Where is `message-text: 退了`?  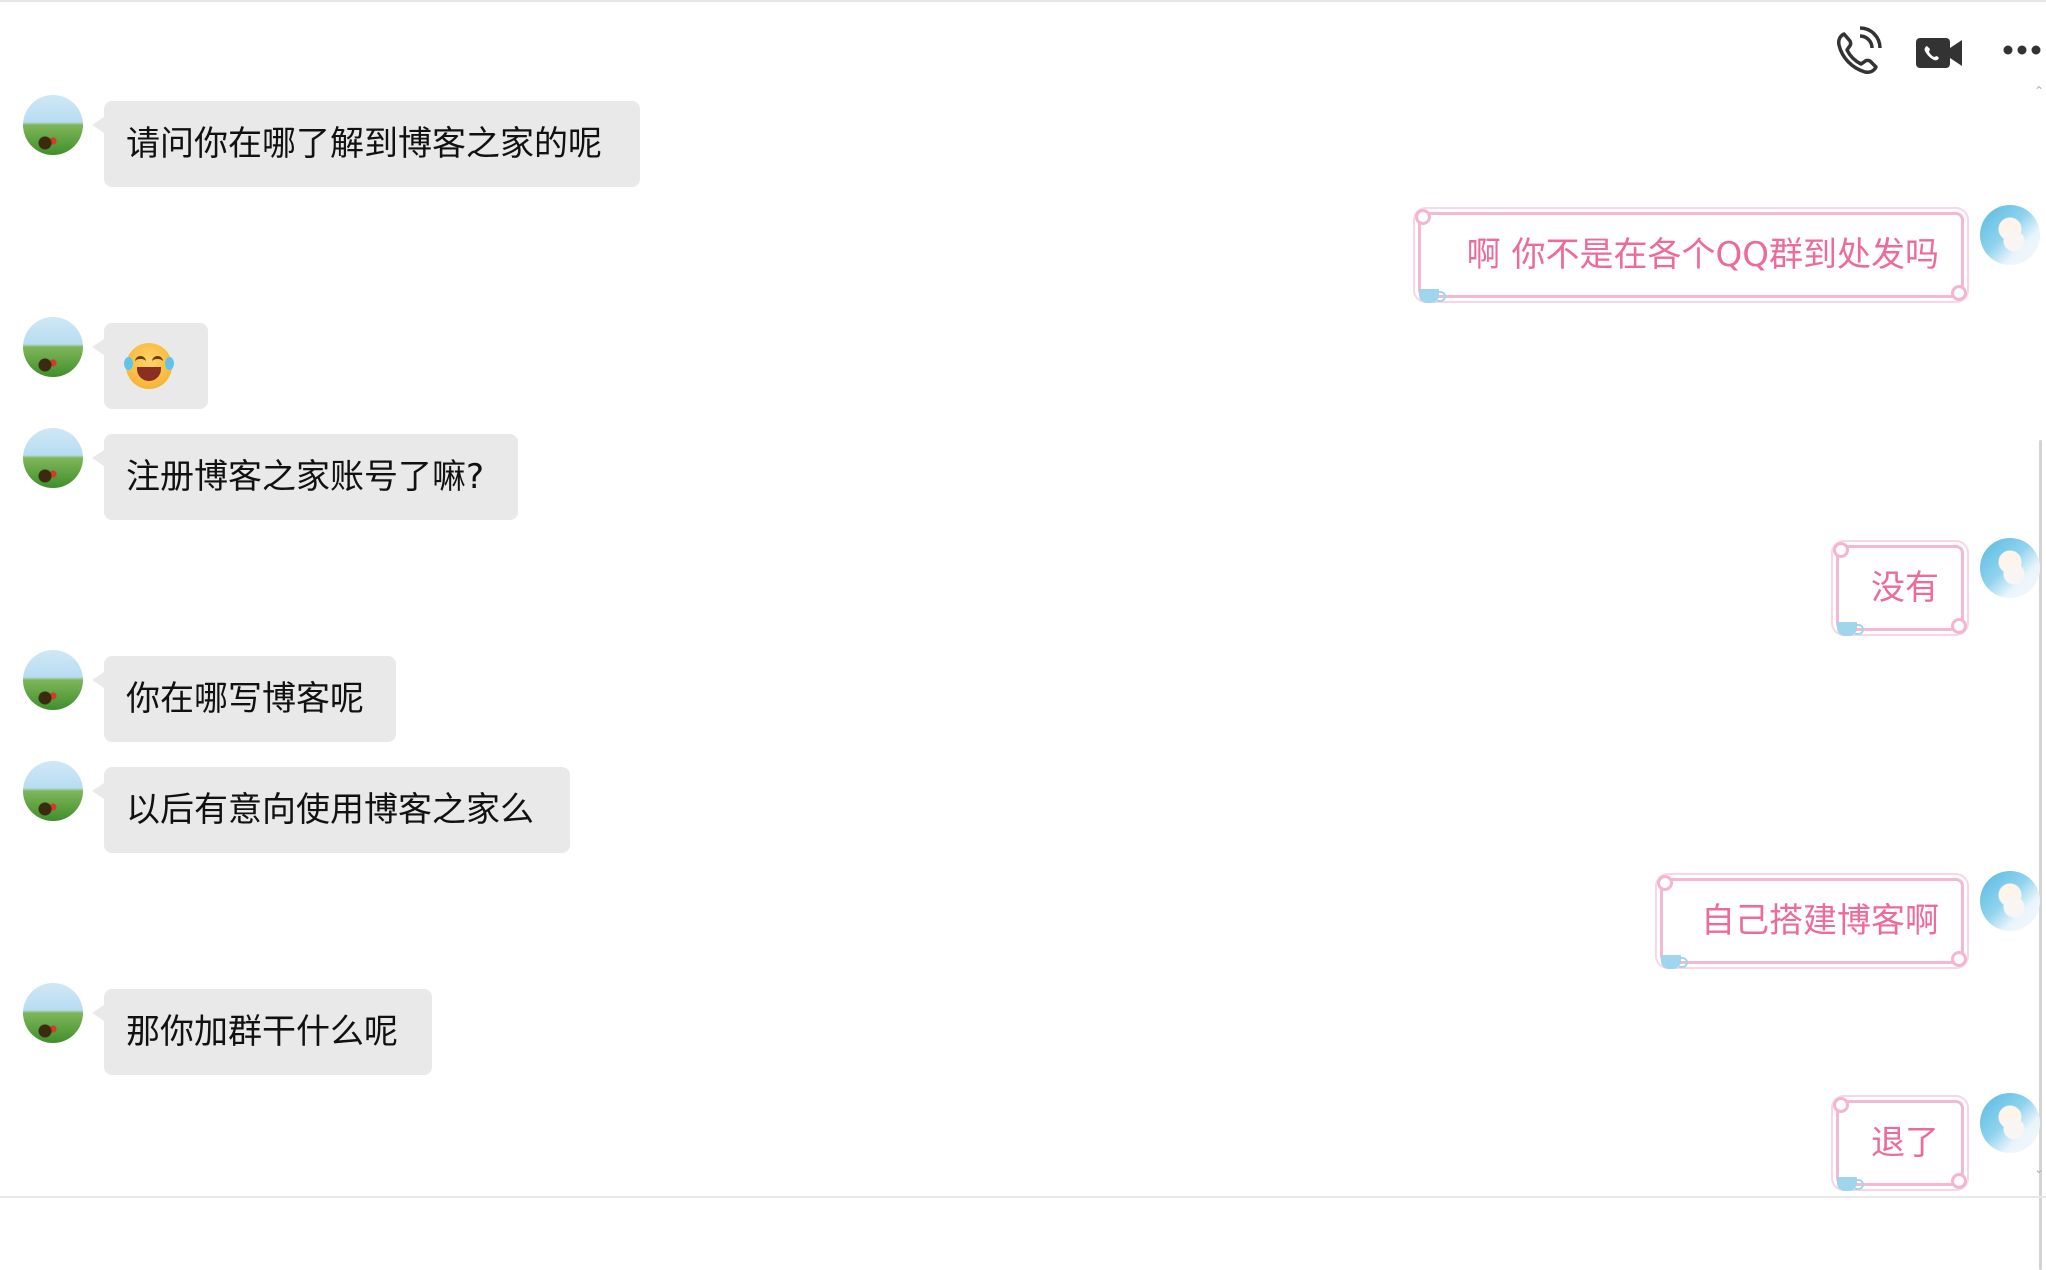
message-text: 退了 is located at coordinates (1905, 1143).